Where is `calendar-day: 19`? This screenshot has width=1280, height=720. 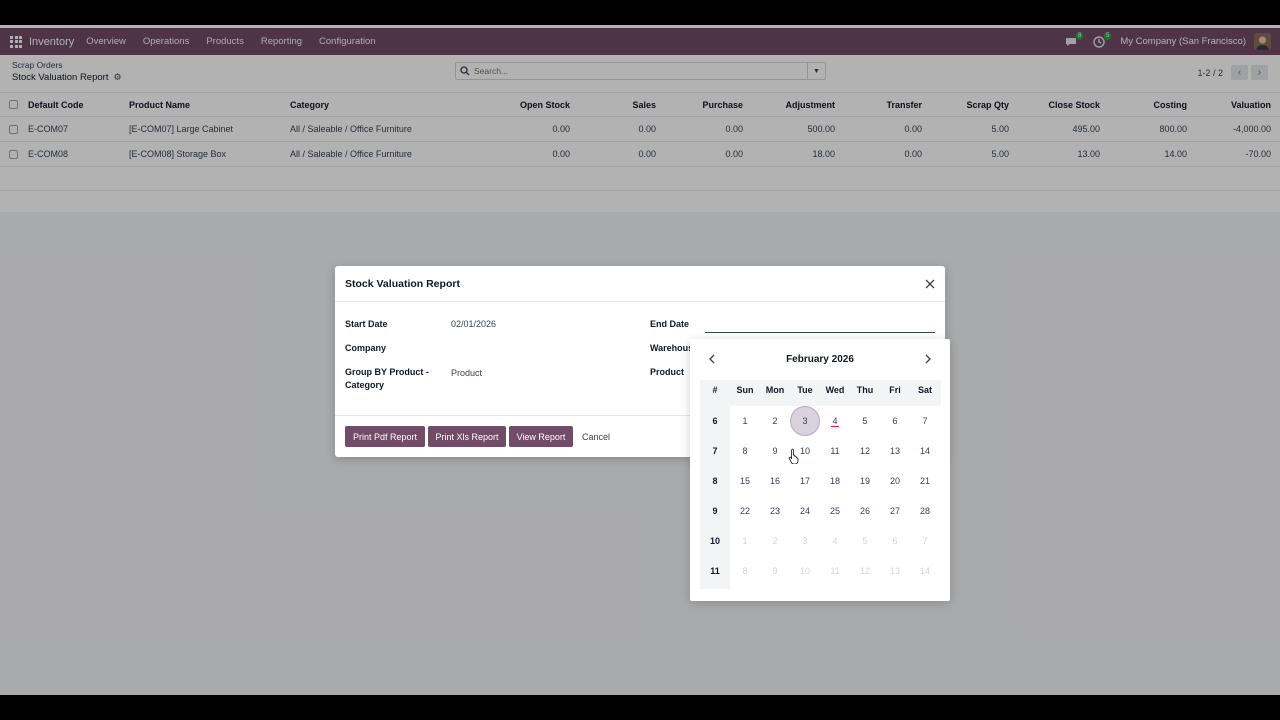 calendar-day: 19 is located at coordinates (865, 481).